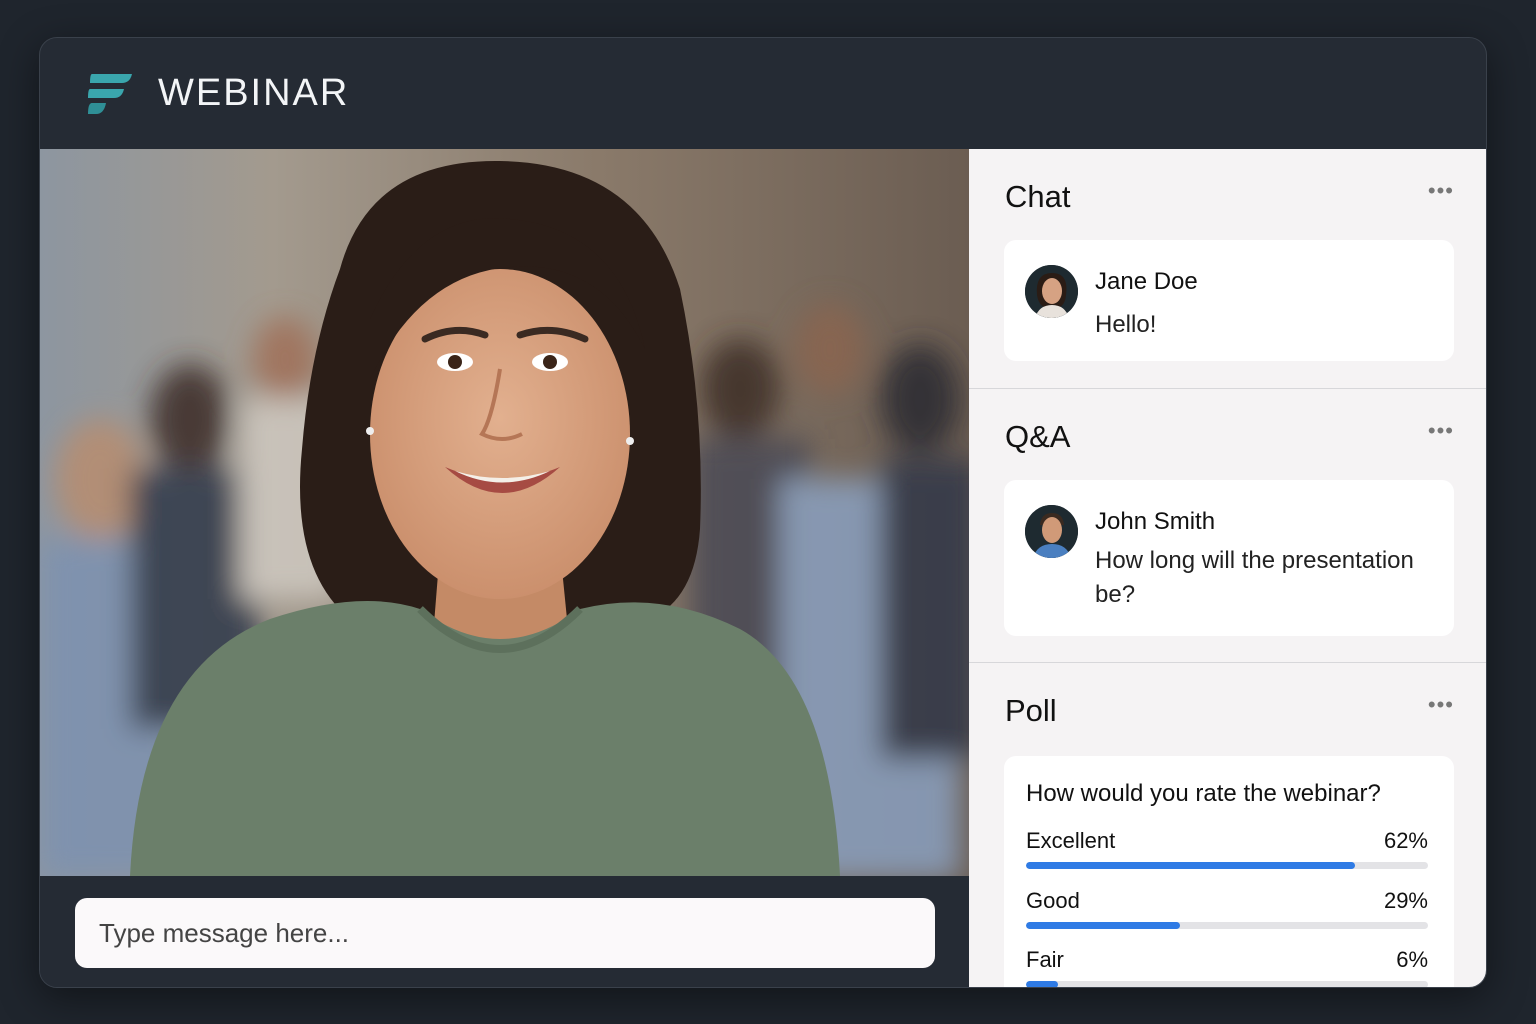 This screenshot has height=1024, width=1536. Describe the element at coordinates (1126, 324) in the screenshot. I see `chat-text: Hello!` at that location.